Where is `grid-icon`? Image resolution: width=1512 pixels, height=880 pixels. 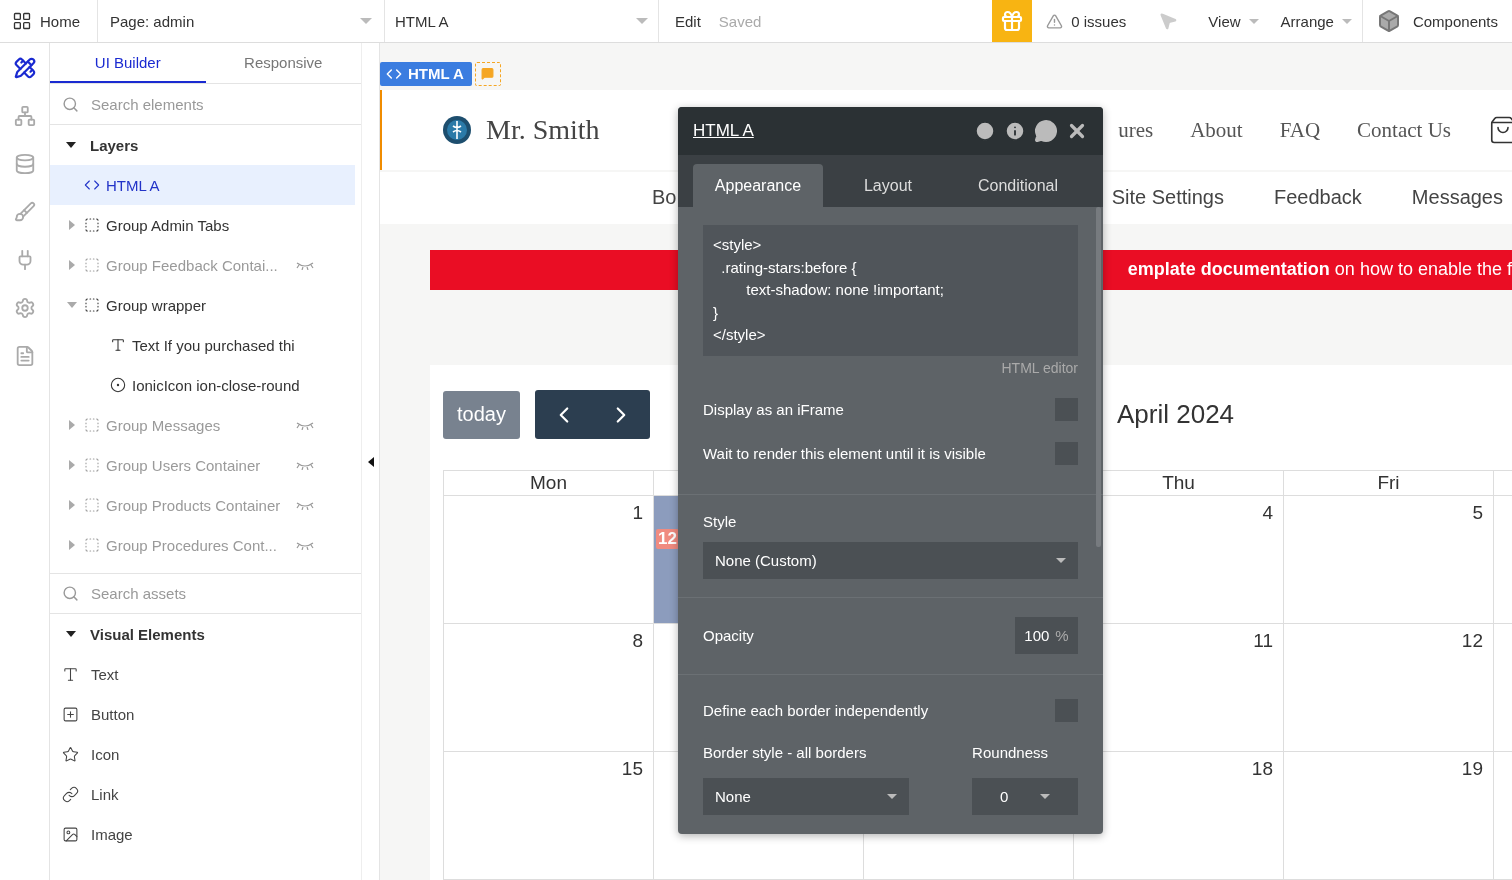
grid-icon is located at coordinates (22, 21).